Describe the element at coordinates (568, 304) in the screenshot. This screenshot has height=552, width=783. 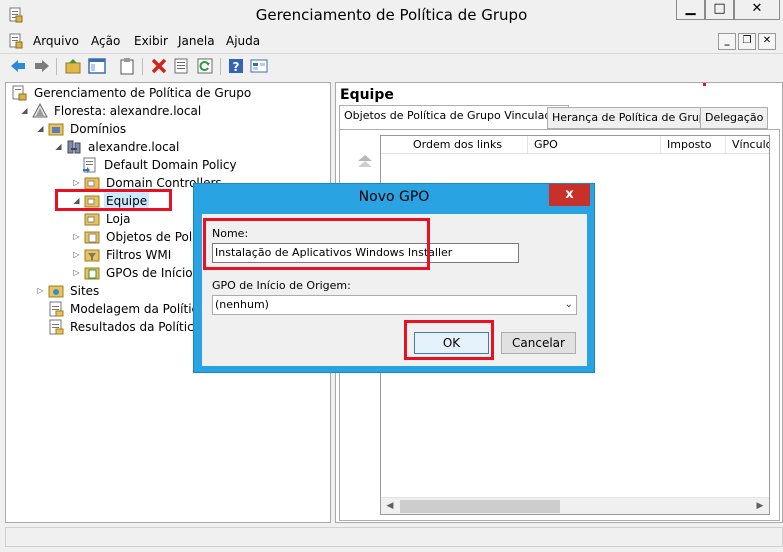
I see `chevron-down-icon: ⌄` at that location.